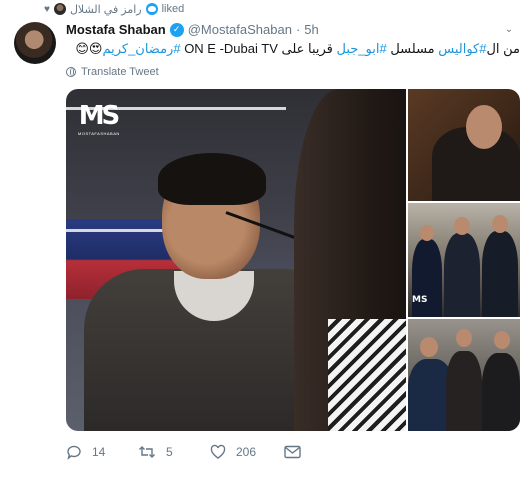 The height and width of the screenshot is (478, 528). I want to click on like-button: 206, so click(247, 452).